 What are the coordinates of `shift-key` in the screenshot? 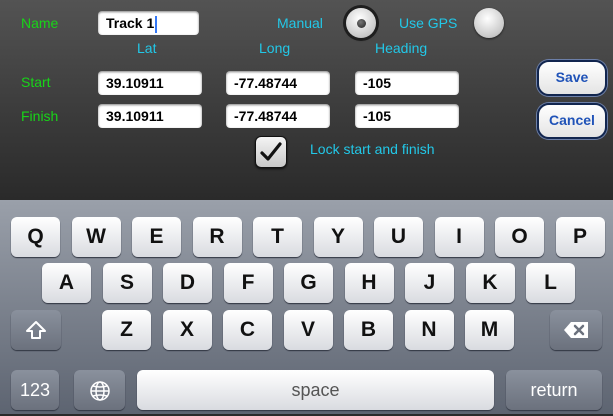 It's located at (36, 330).